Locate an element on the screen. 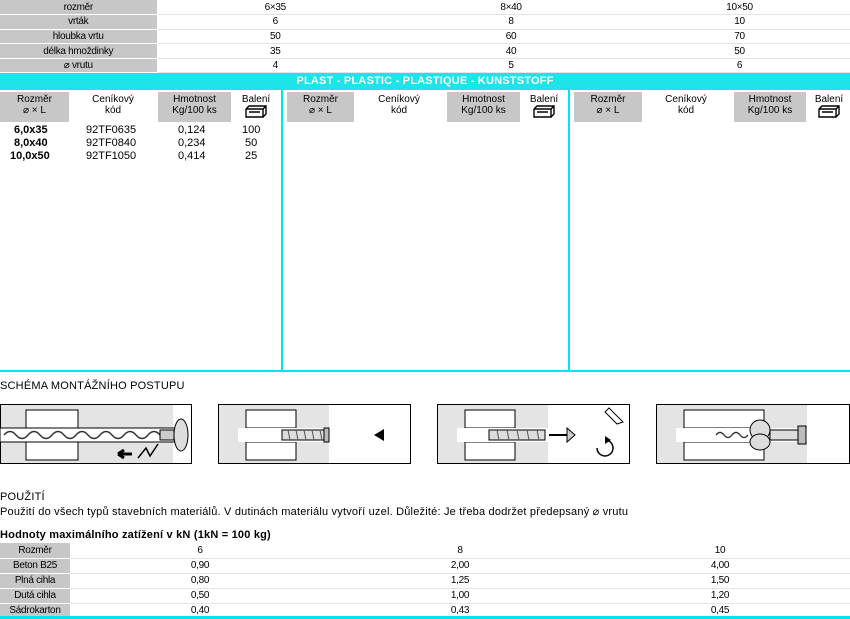  spec-row-length: délka hmoždinky 35 40 50 is located at coordinates (425, 51).